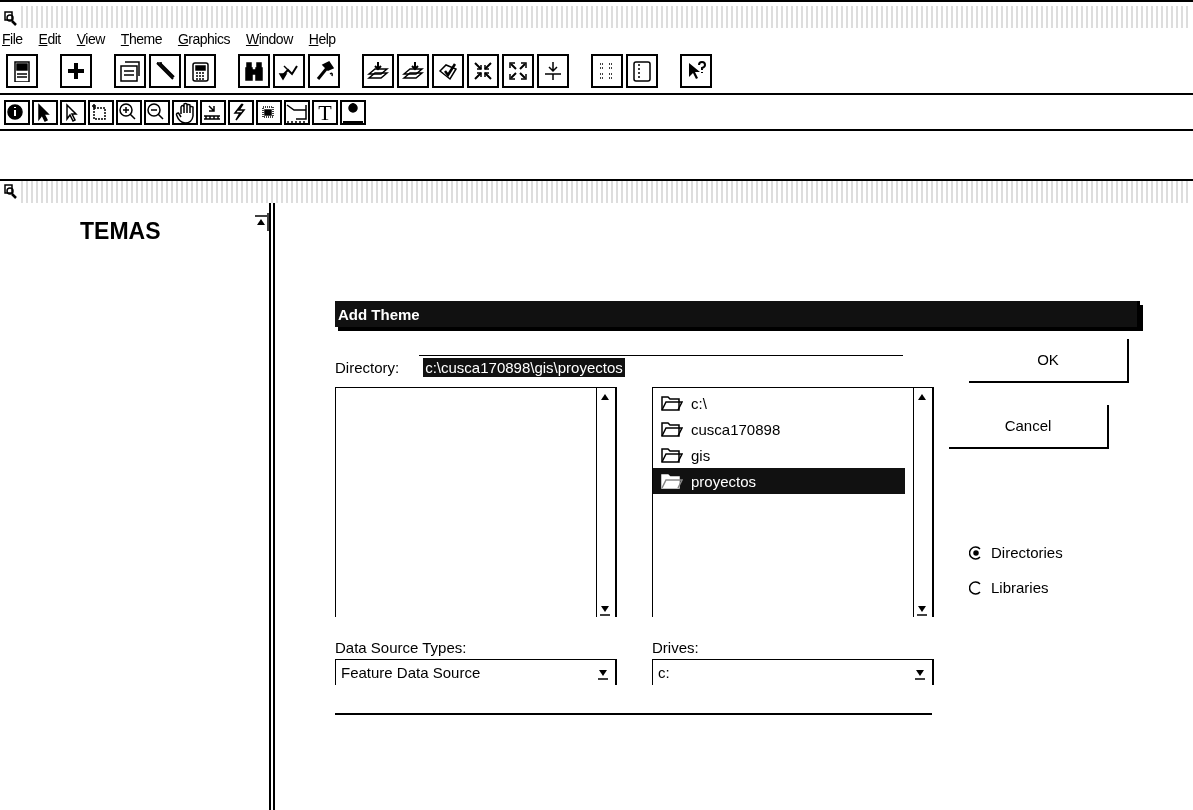 Image resolution: width=1193 pixels, height=810 pixels. What do you see at coordinates (664, 672) in the screenshot?
I see `dropdown-value: c:` at bounding box center [664, 672].